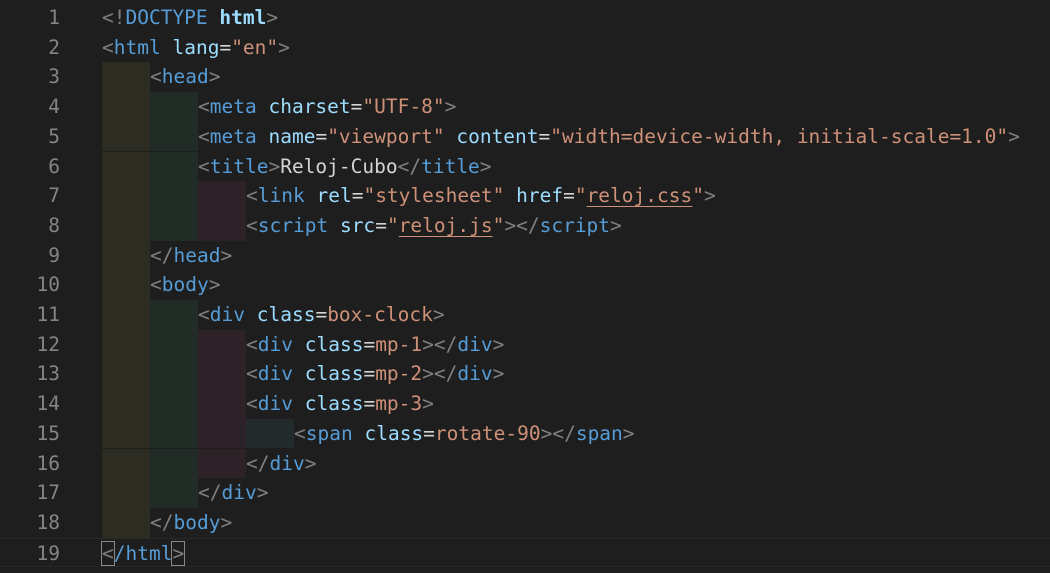  What do you see at coordinates (166, 17) in the screenshot?
I see `code-token: DOCTYPE` at bounding box center [166, 17].